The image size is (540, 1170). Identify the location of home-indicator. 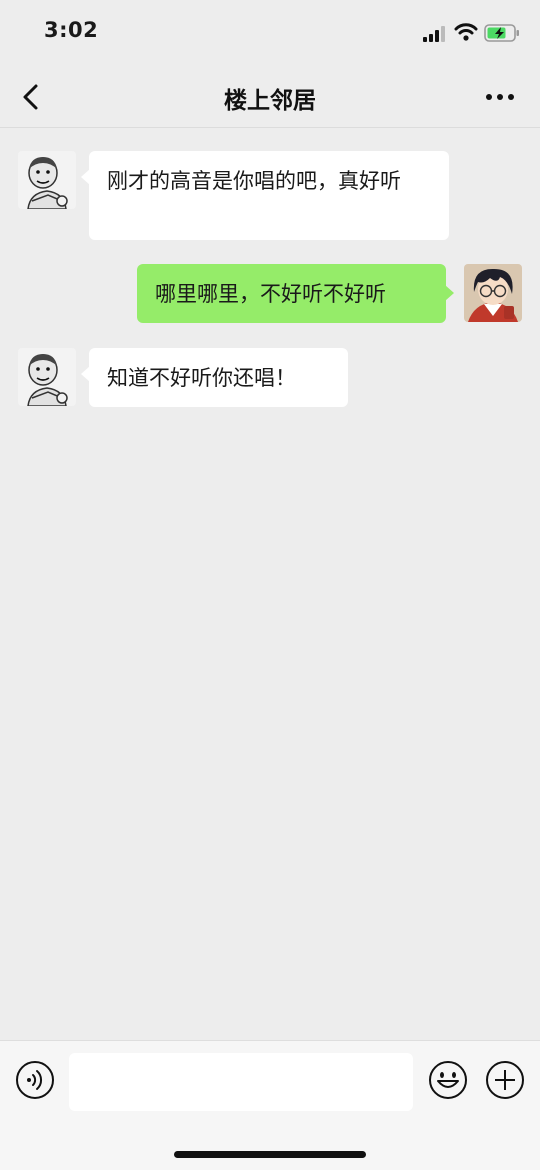
(270, 1154).